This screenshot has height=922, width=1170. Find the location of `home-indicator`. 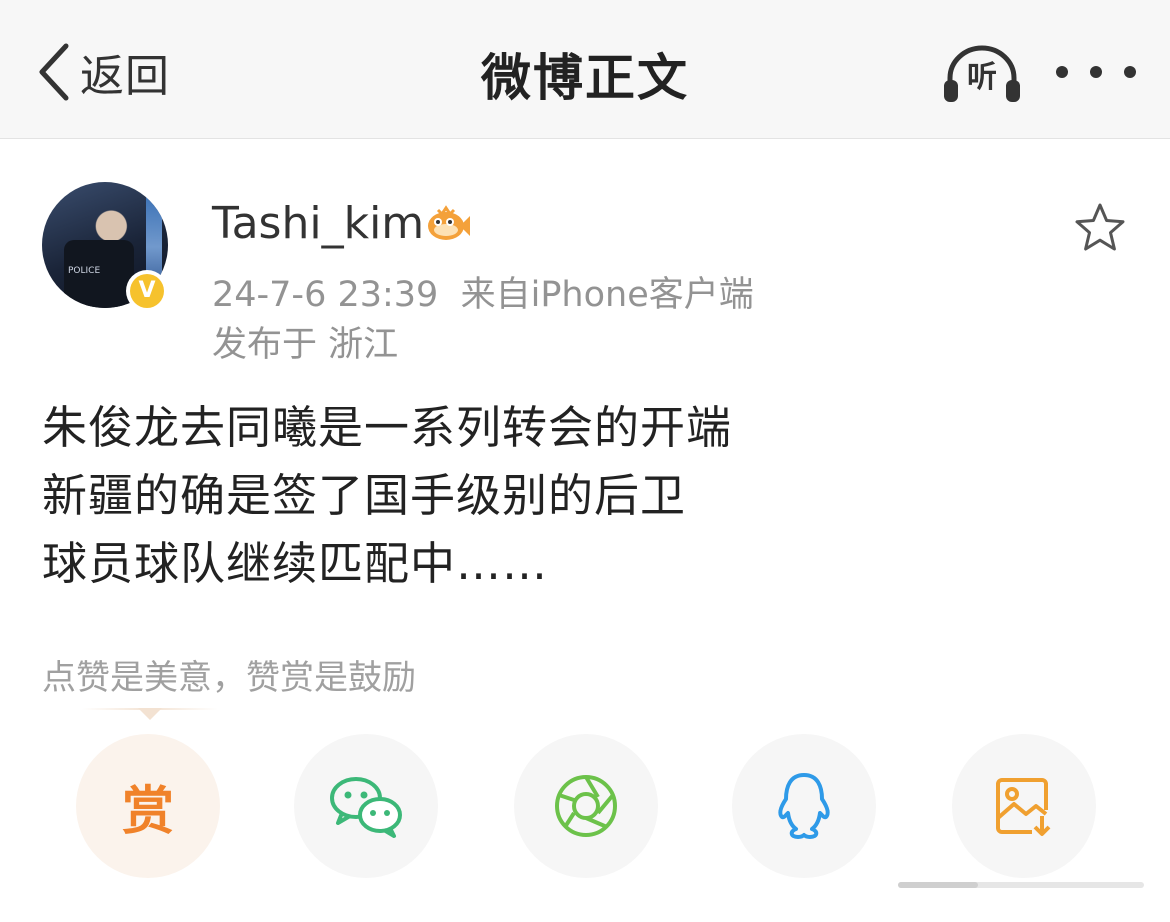

home-indicator is located at coordinates (1021, 885).